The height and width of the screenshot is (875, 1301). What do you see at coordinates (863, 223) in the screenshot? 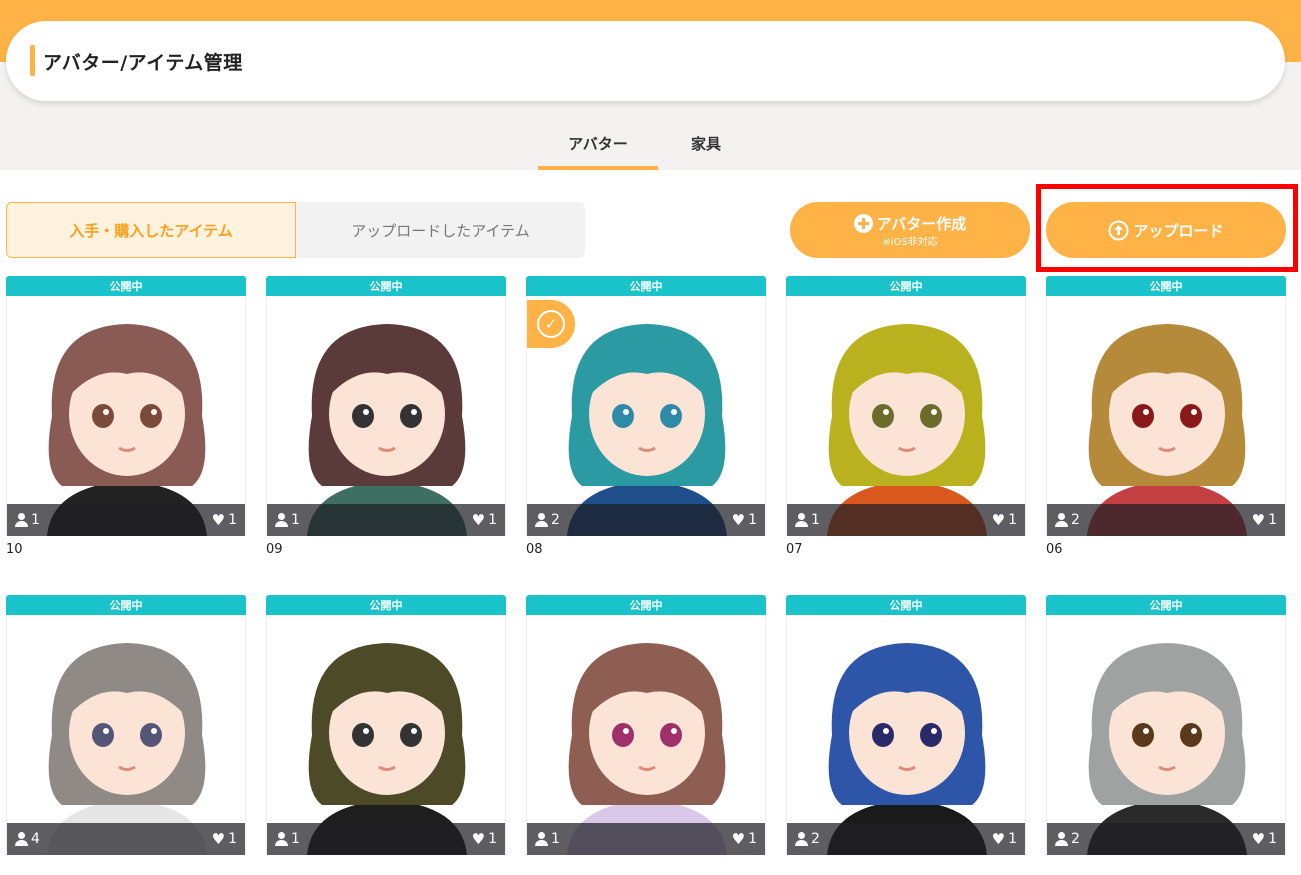
I see `plus-circle-icon` at bounding box center [863, 223].